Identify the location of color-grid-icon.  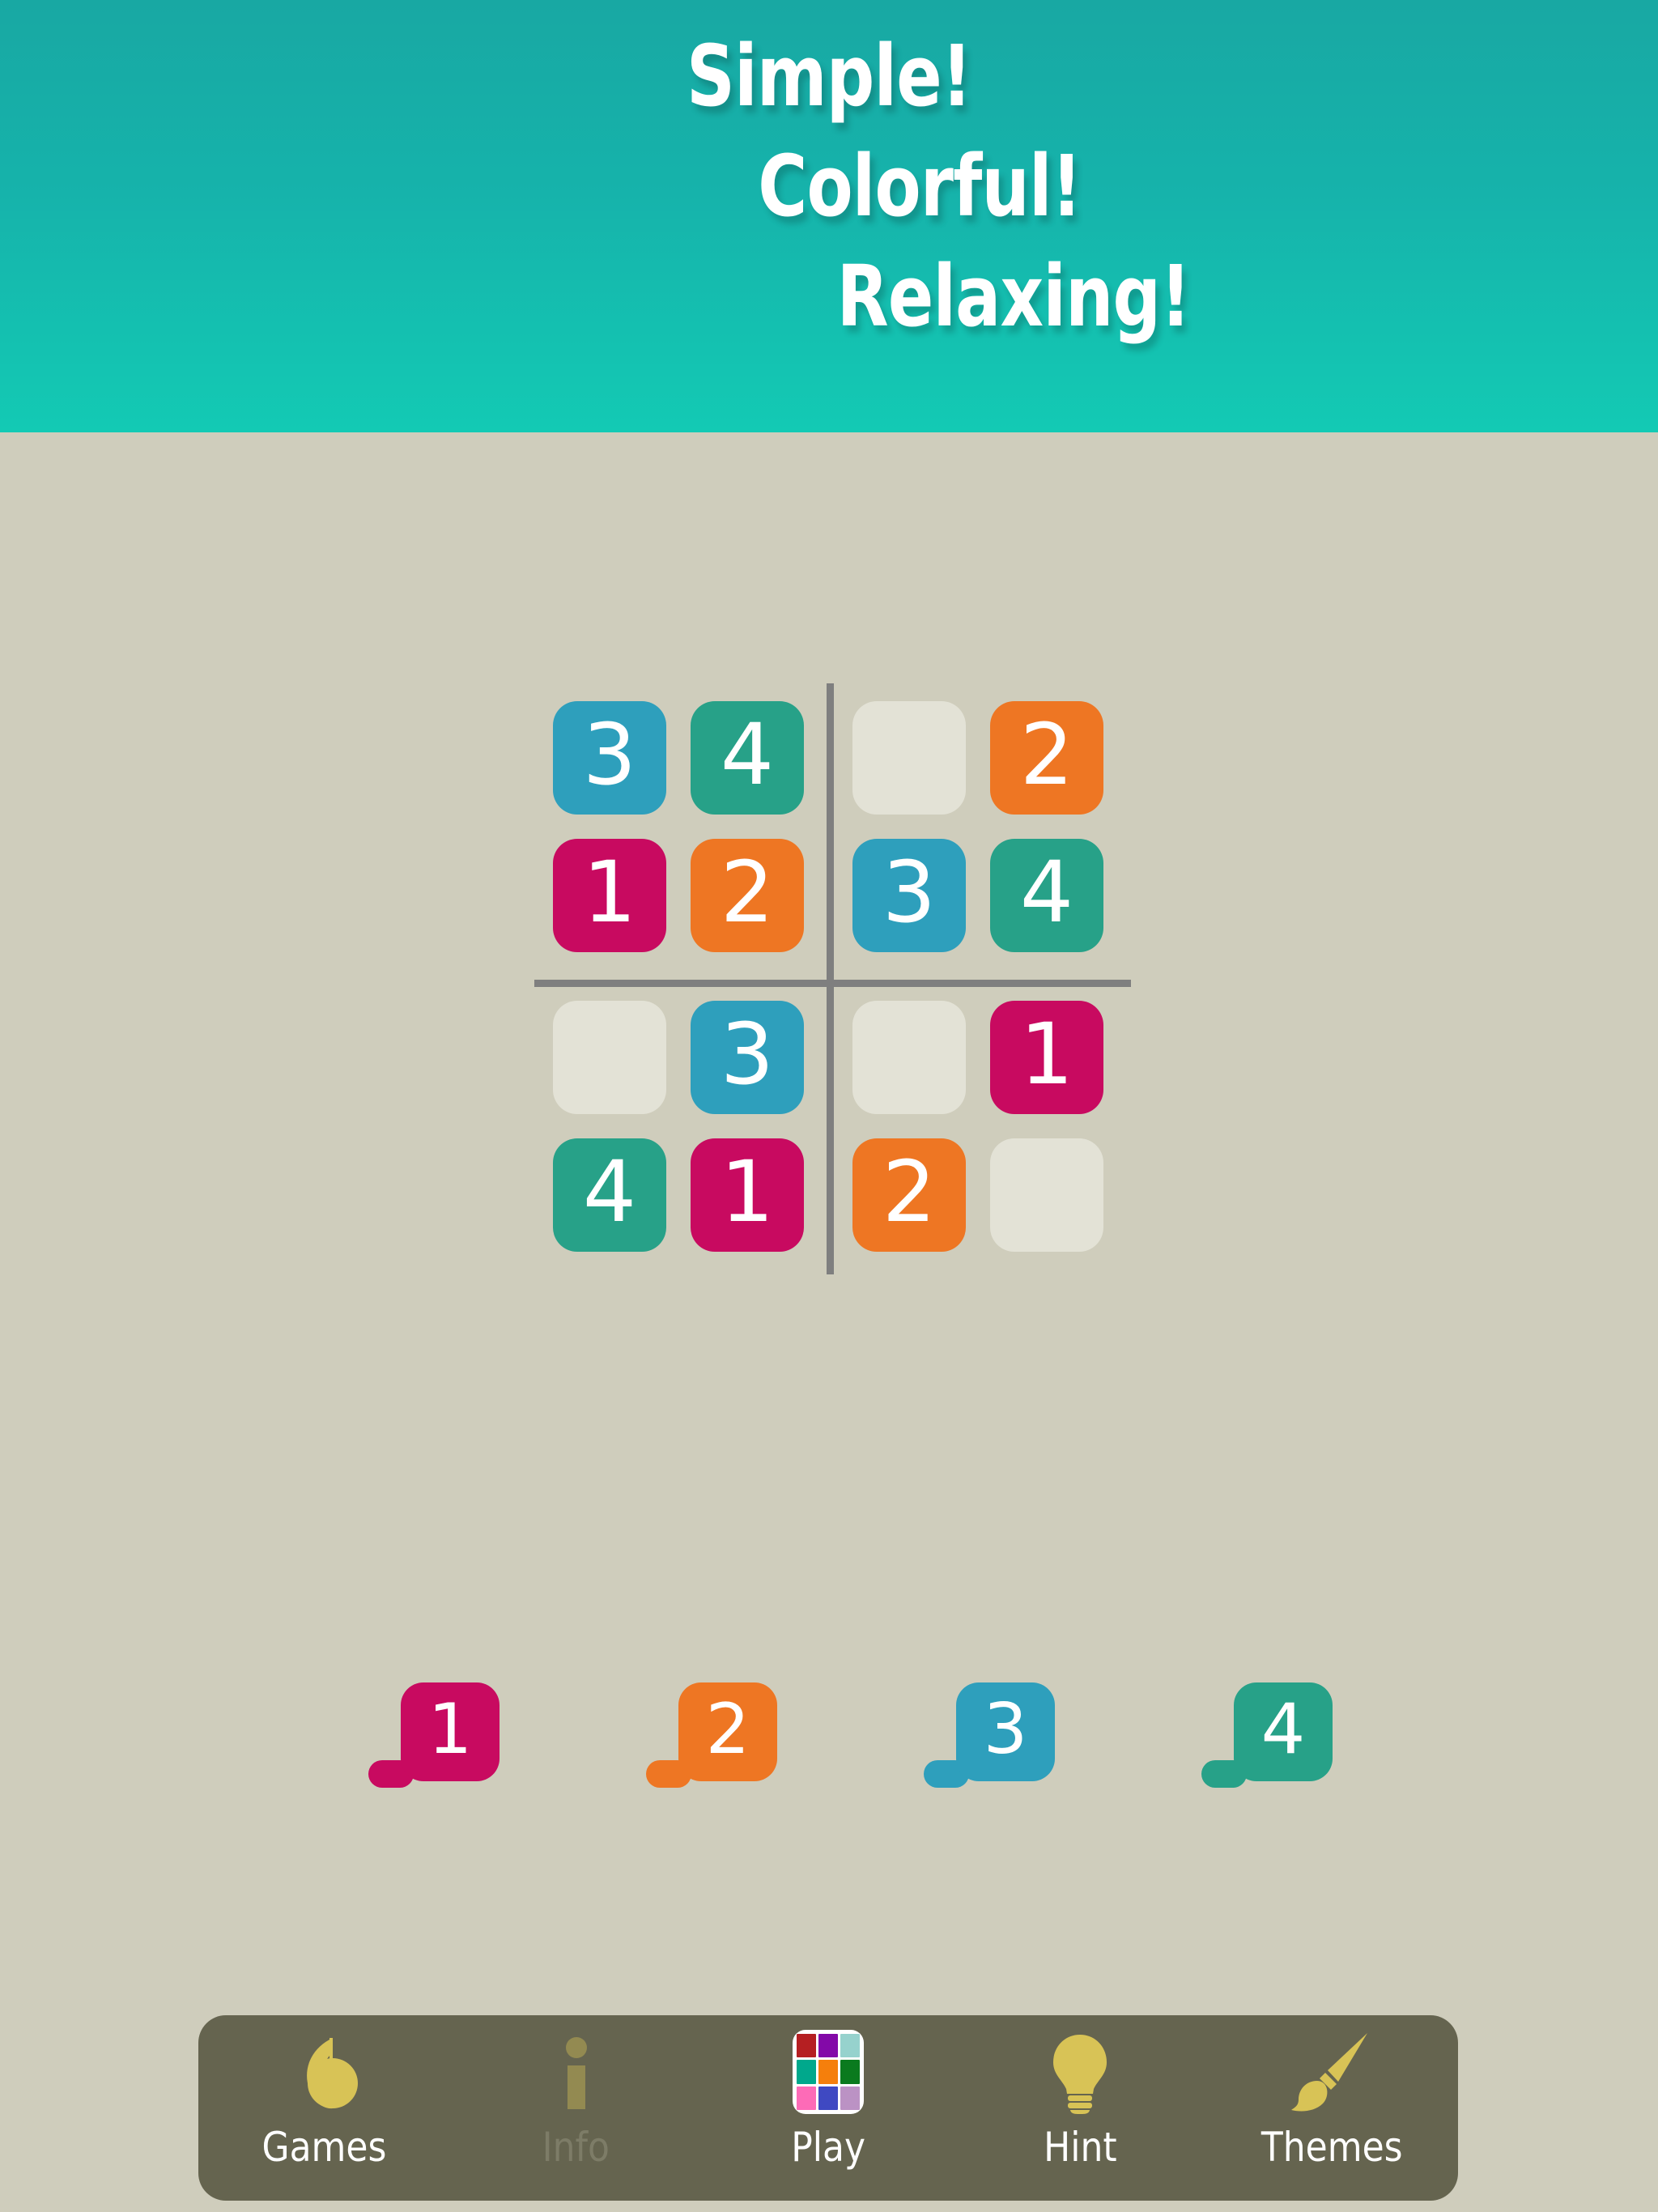
(828, 2072).